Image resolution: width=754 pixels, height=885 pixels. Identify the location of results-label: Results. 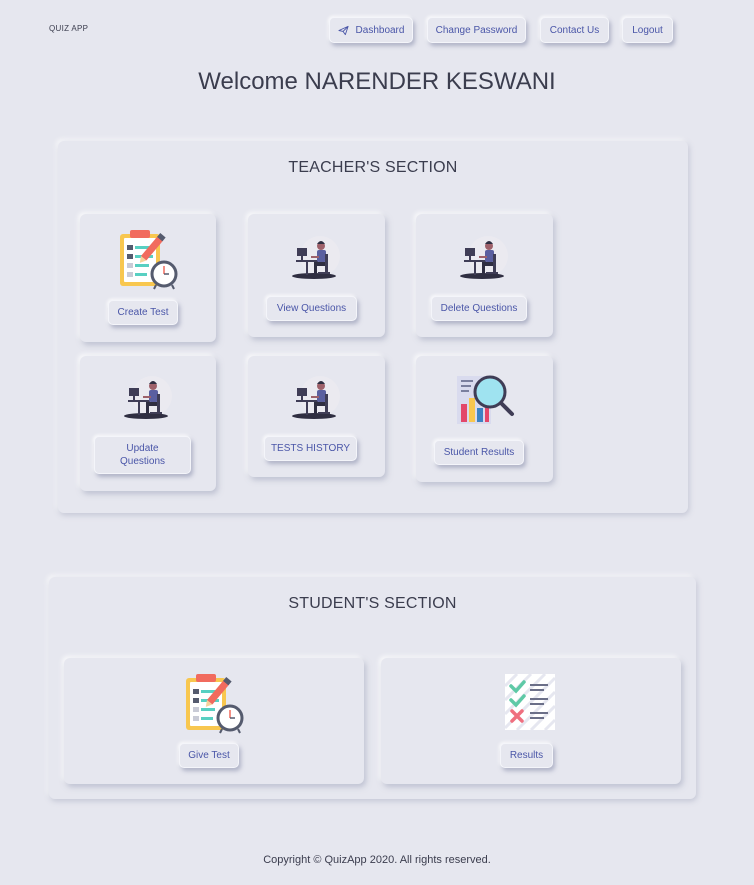
(526, 755).